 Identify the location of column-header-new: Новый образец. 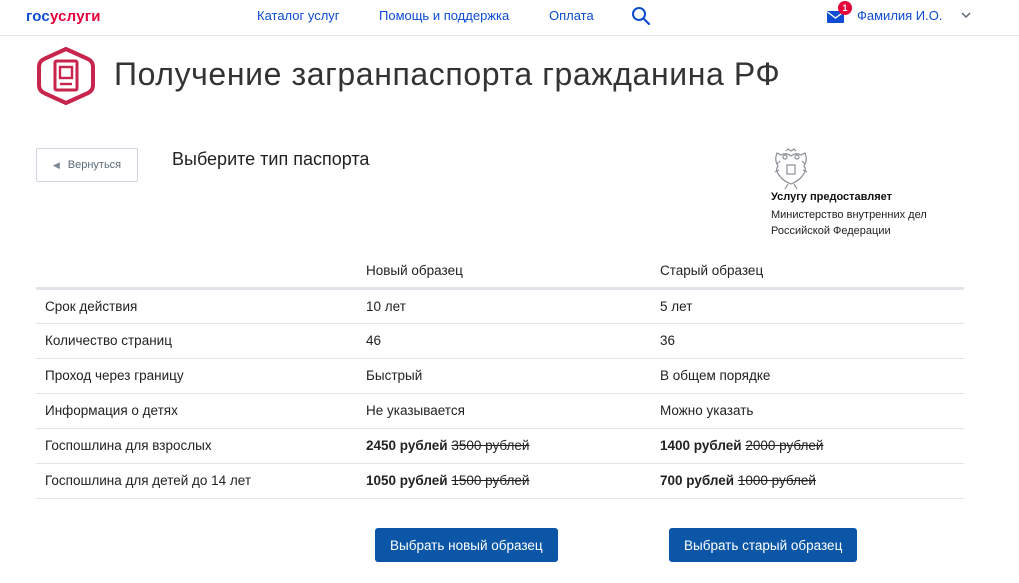
(513, 272).